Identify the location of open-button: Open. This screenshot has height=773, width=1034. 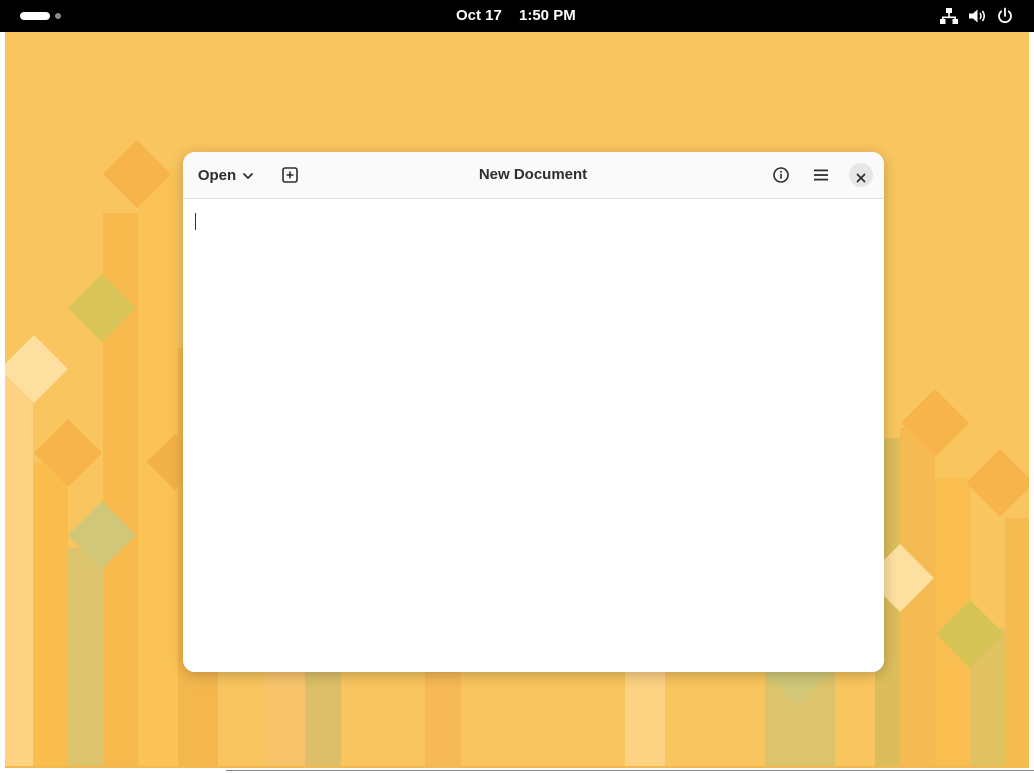
(226, 175).